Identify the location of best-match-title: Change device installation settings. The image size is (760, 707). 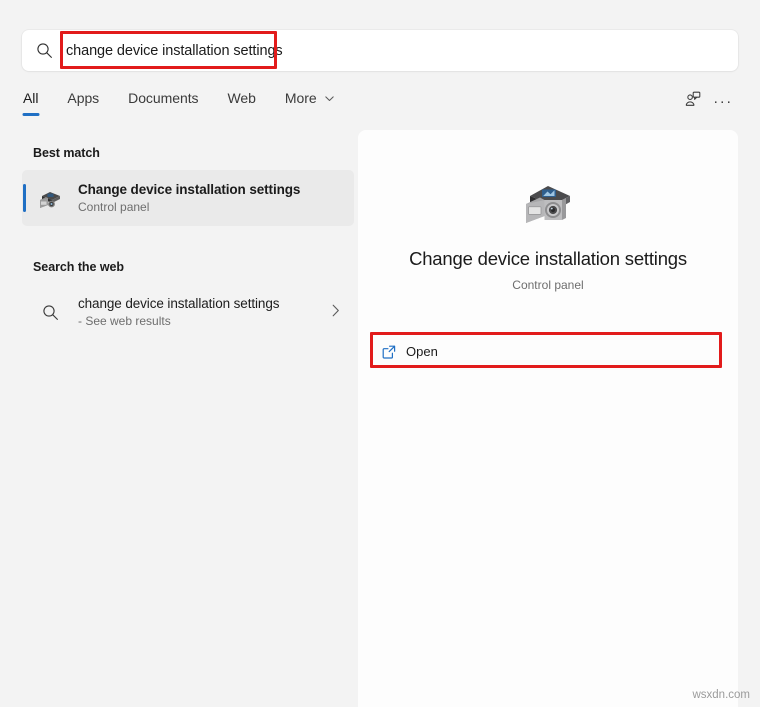
(189, 189).